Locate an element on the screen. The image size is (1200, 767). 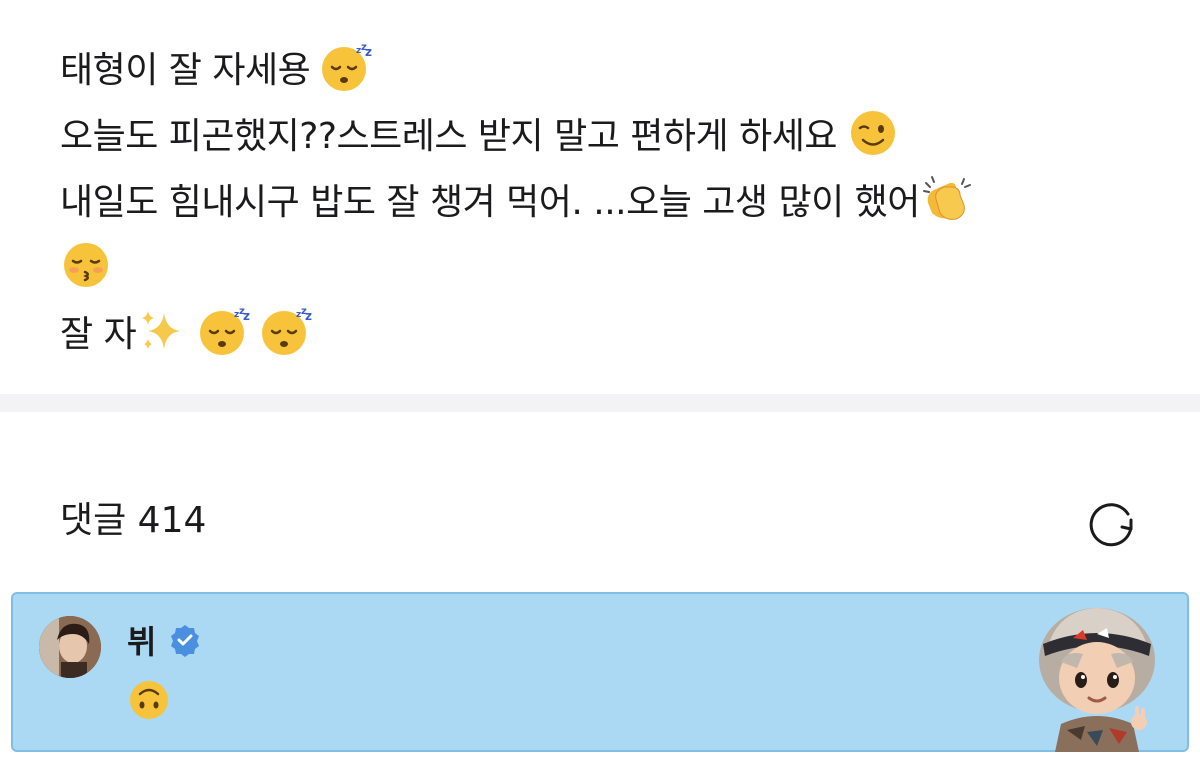
post-line-5-text: 잘 자 is located at coordinates (98, 334).